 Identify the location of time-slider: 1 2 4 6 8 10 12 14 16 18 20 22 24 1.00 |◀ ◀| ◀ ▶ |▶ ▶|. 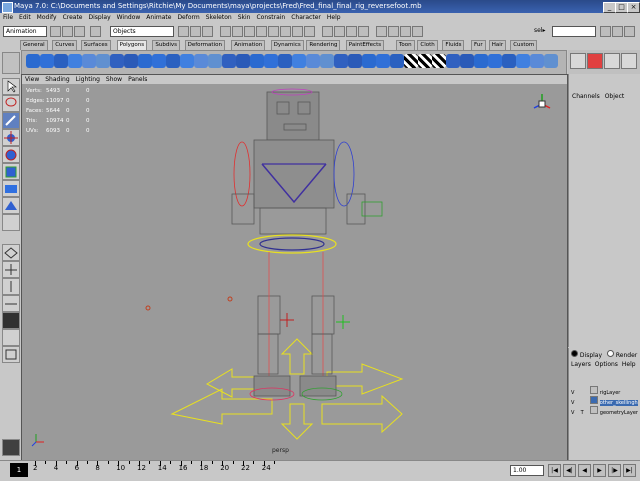
(320, 470).